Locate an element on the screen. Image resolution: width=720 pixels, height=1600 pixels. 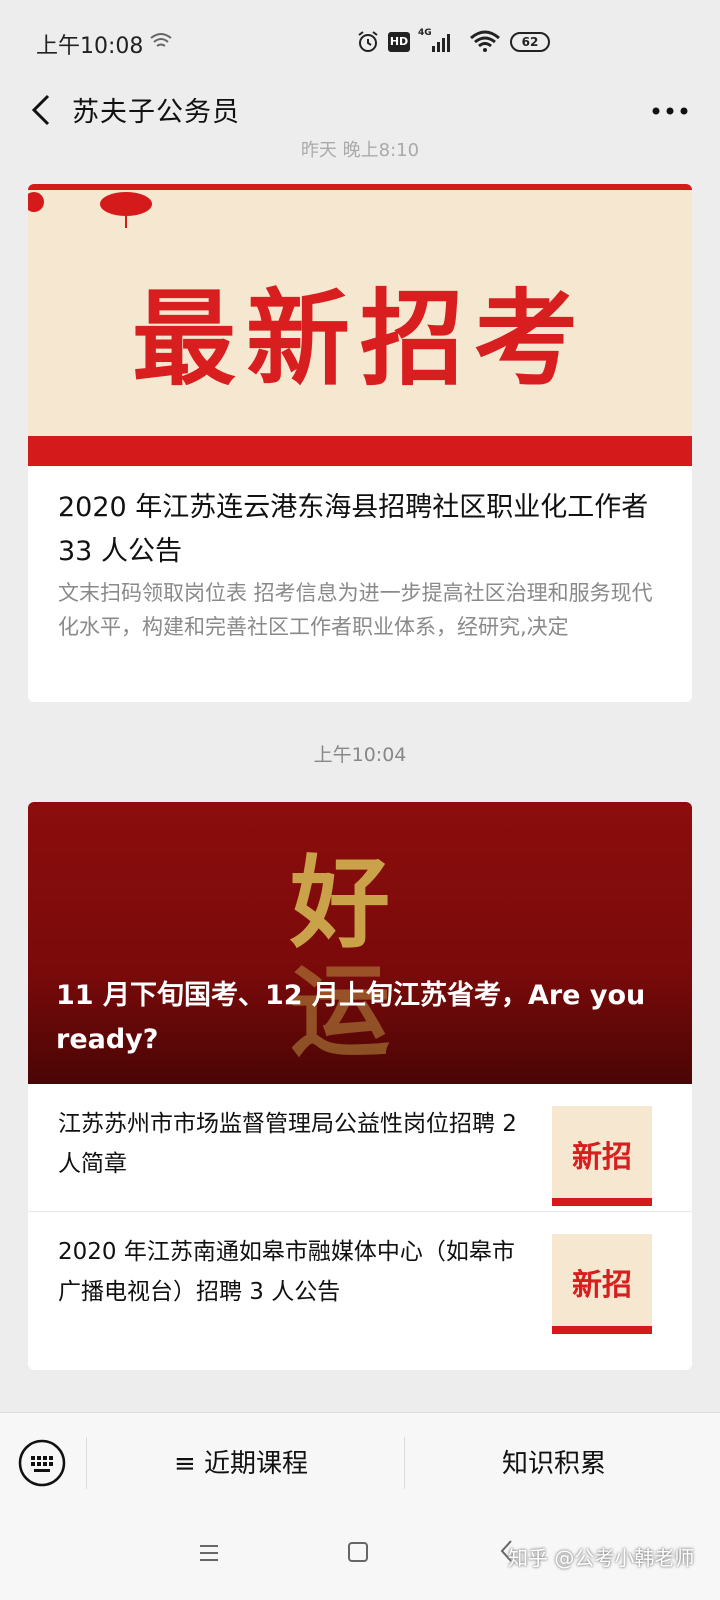
list-item-title: 江苏苏州市市场监督管理局公益性岗位招聘 2 人简章 is located at coordinates (293, 1144).